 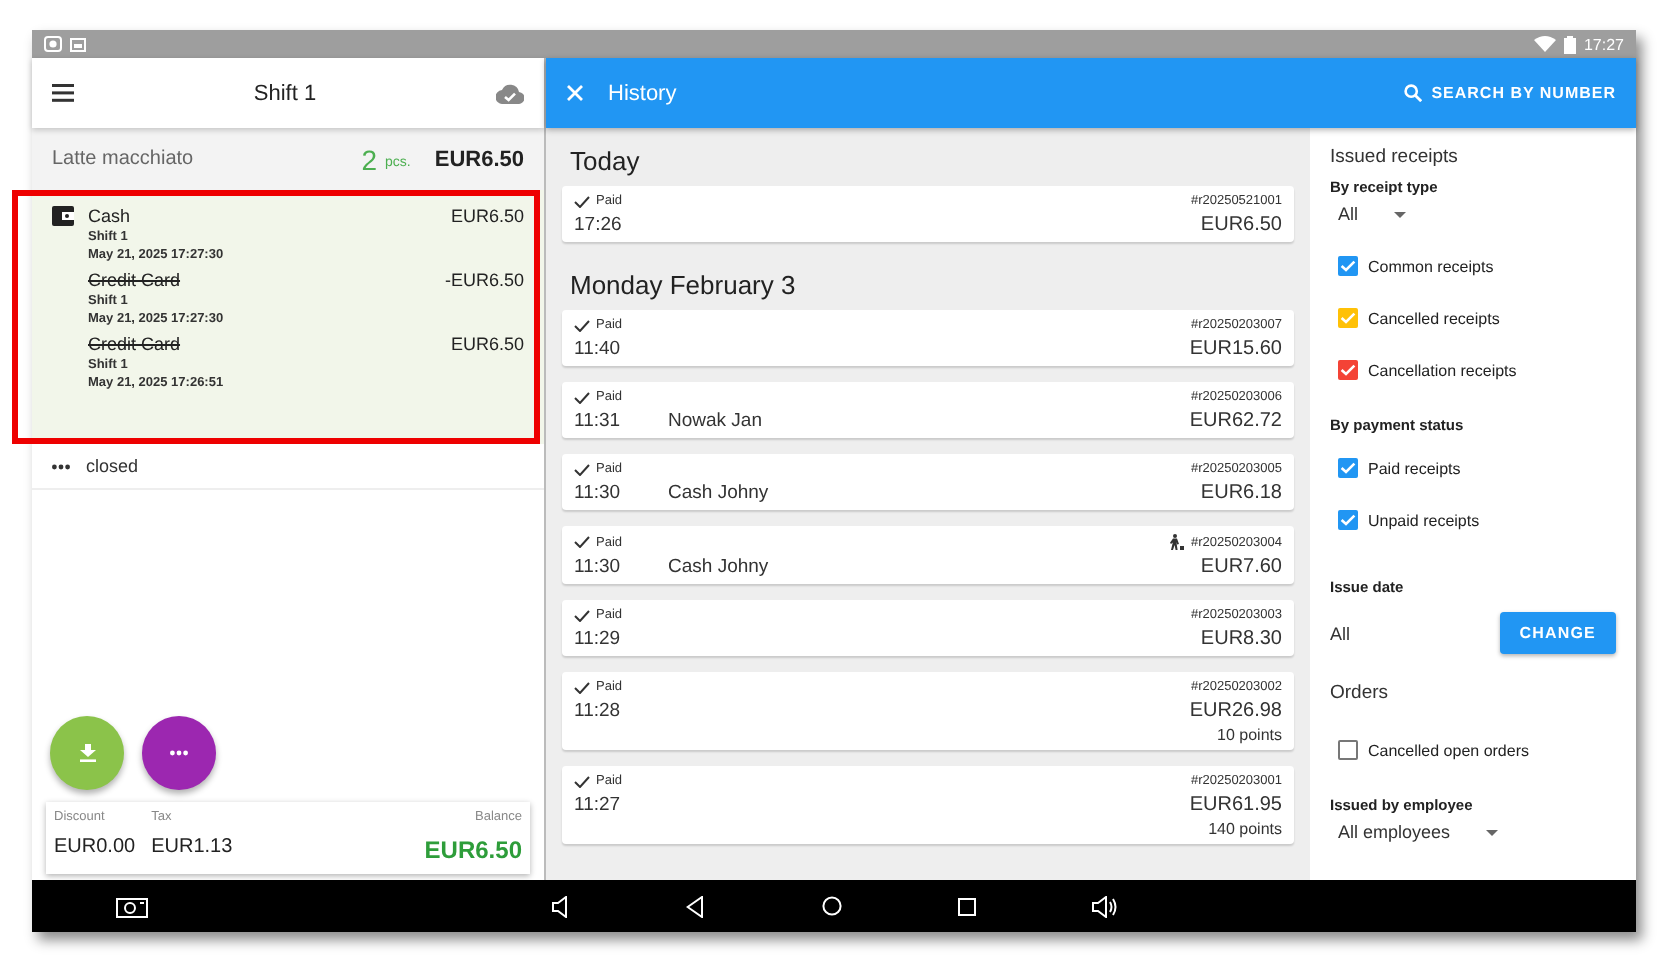 What do you see at coordinates (1412, 93) in the screenshot?
I see `search-icon` at bounding box center [1412, 93].